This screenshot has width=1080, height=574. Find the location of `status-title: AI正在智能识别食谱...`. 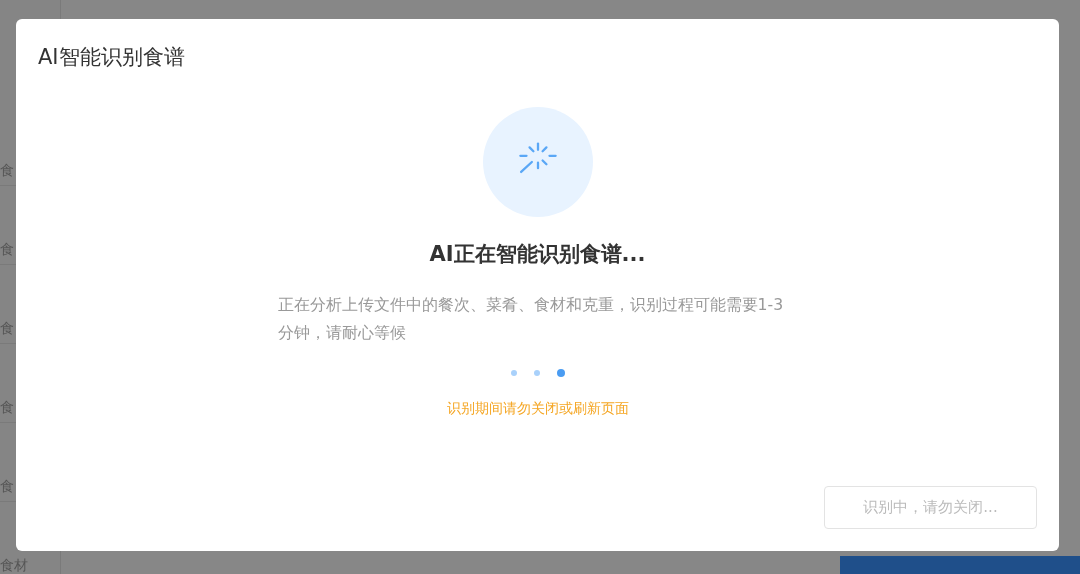

status-title: AI正在智能识别食谱... is located at coordinates (537, 254).